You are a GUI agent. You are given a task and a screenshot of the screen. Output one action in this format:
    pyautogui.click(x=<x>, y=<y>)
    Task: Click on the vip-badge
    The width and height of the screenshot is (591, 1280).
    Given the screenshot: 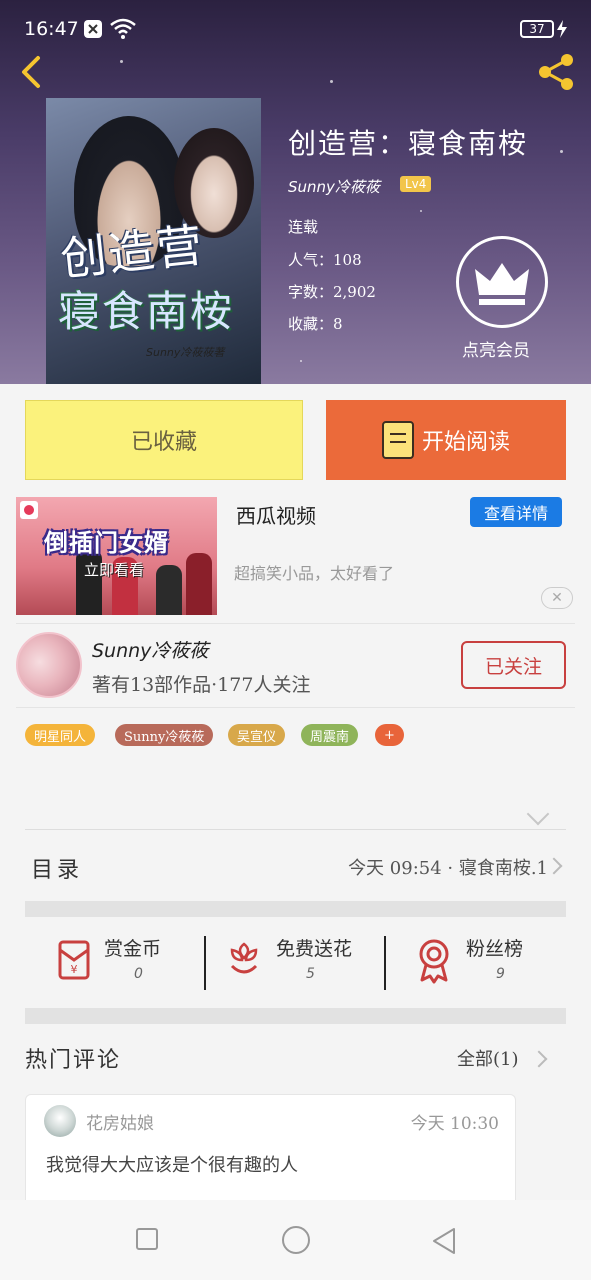 What is the action you would take?
    pyautogui.click(x=502, y=282)
    